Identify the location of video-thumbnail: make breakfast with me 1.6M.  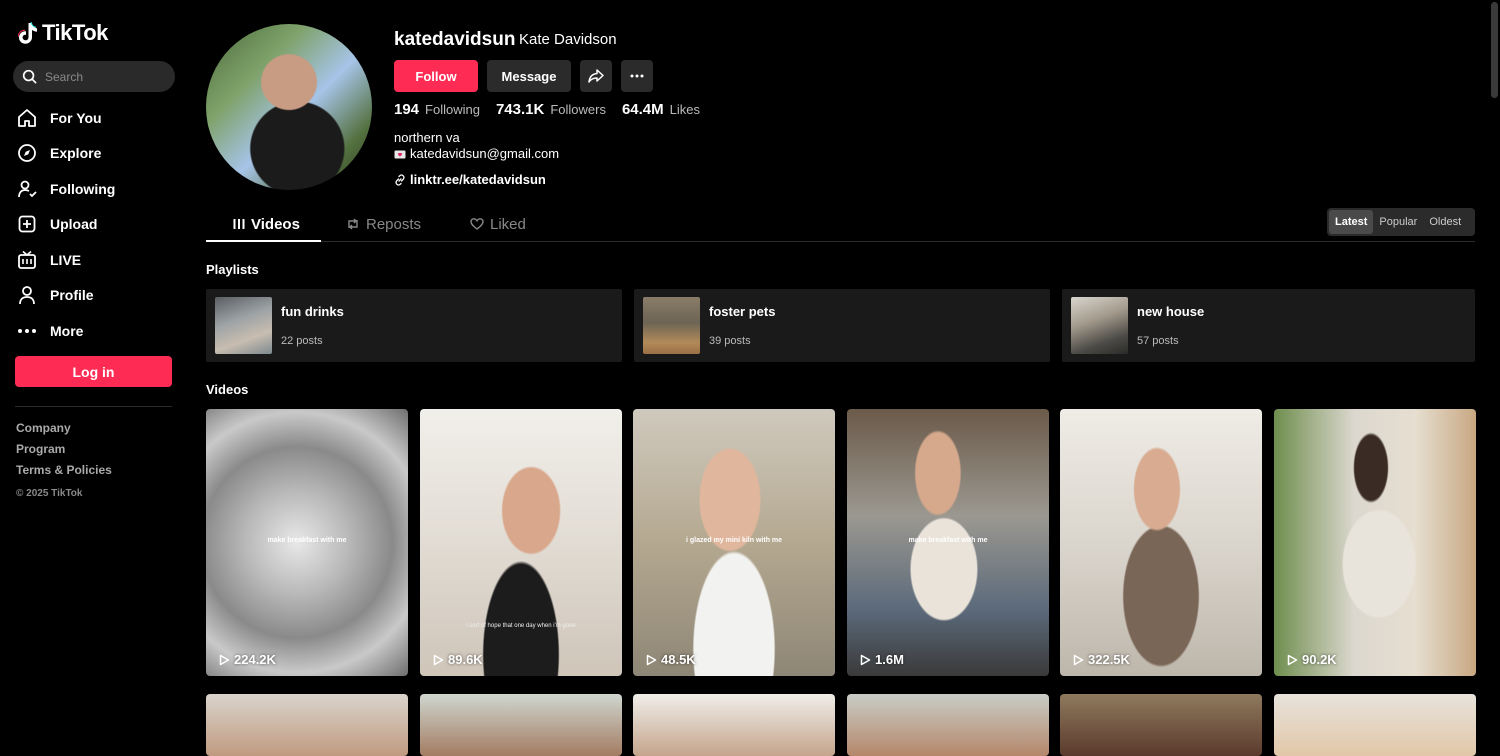
(948, 542).